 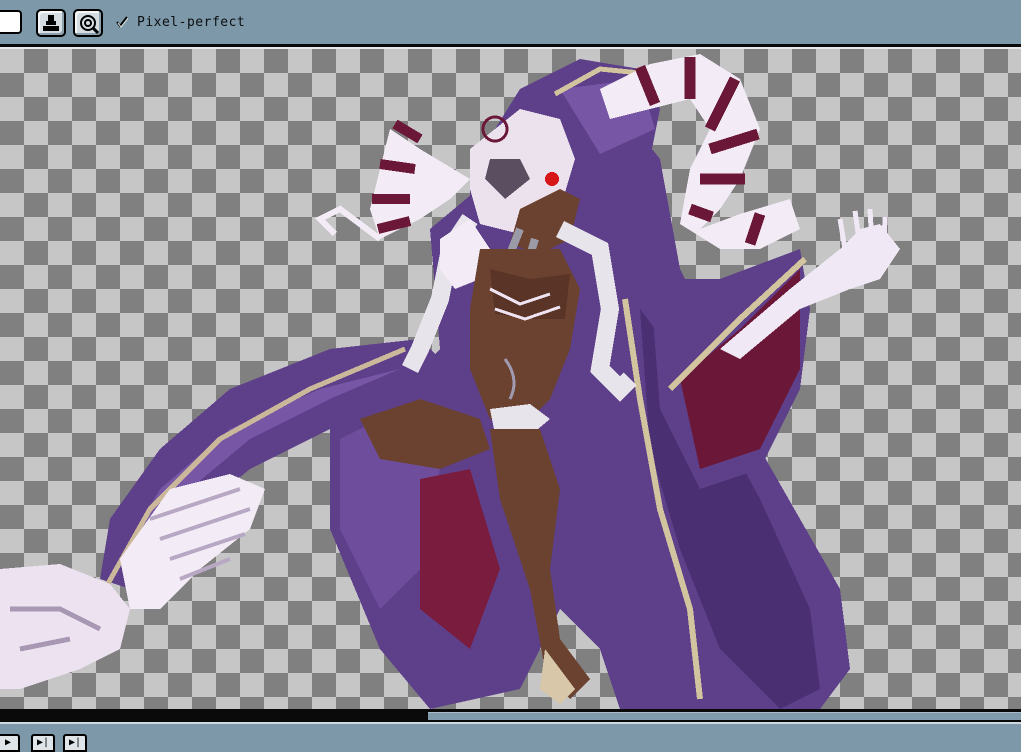 I want to click on ink-tool-button, so click(x=51, y=23).